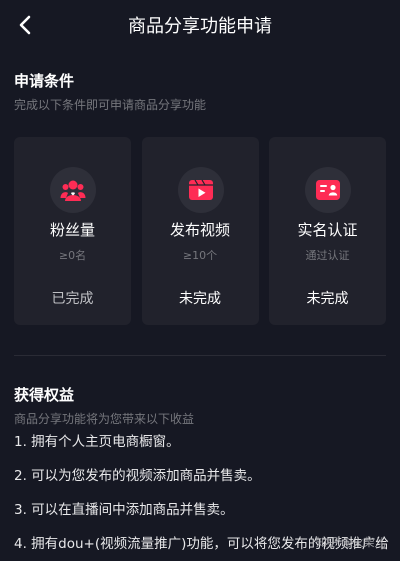  Describe the element at coordinates (104, 419) in the screenshot. I see `benefits-subtitle: 商品分享功能将为您带来以下收益` at that location.